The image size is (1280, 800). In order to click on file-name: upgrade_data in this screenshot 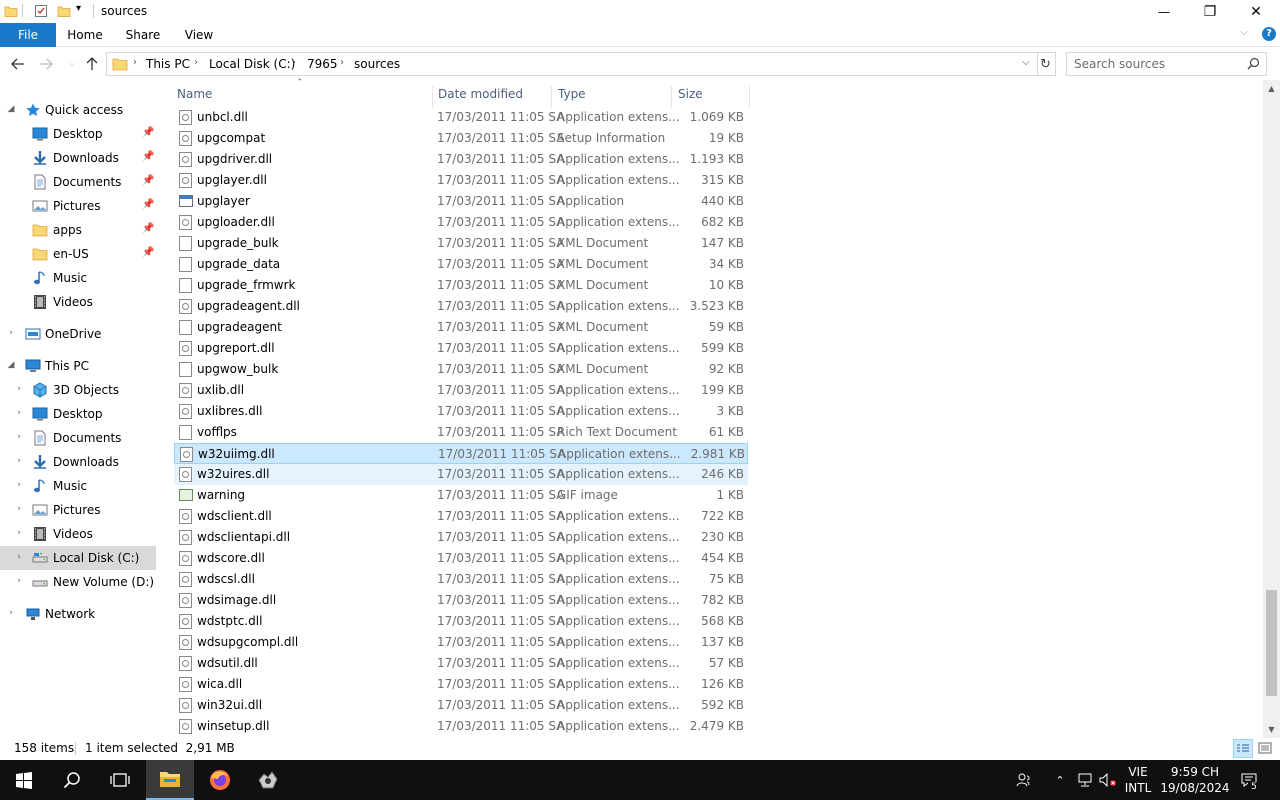, I will do `click(238, 264)`.